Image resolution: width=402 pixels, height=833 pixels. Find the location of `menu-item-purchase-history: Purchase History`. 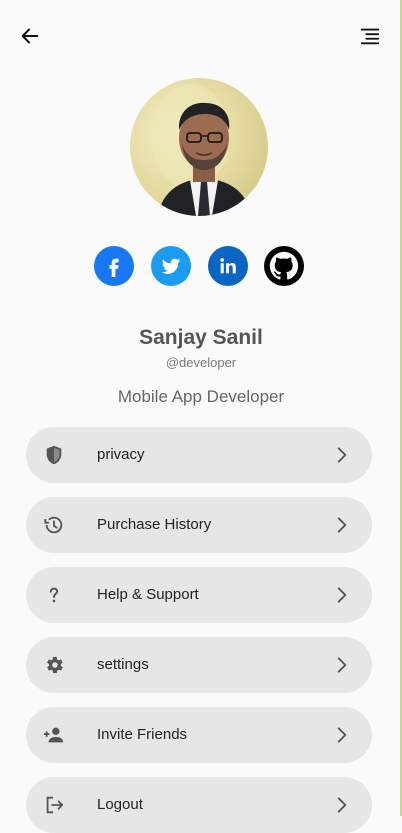

menu-item-purchase-history: Purchase History is located at coordinates (199, 525).